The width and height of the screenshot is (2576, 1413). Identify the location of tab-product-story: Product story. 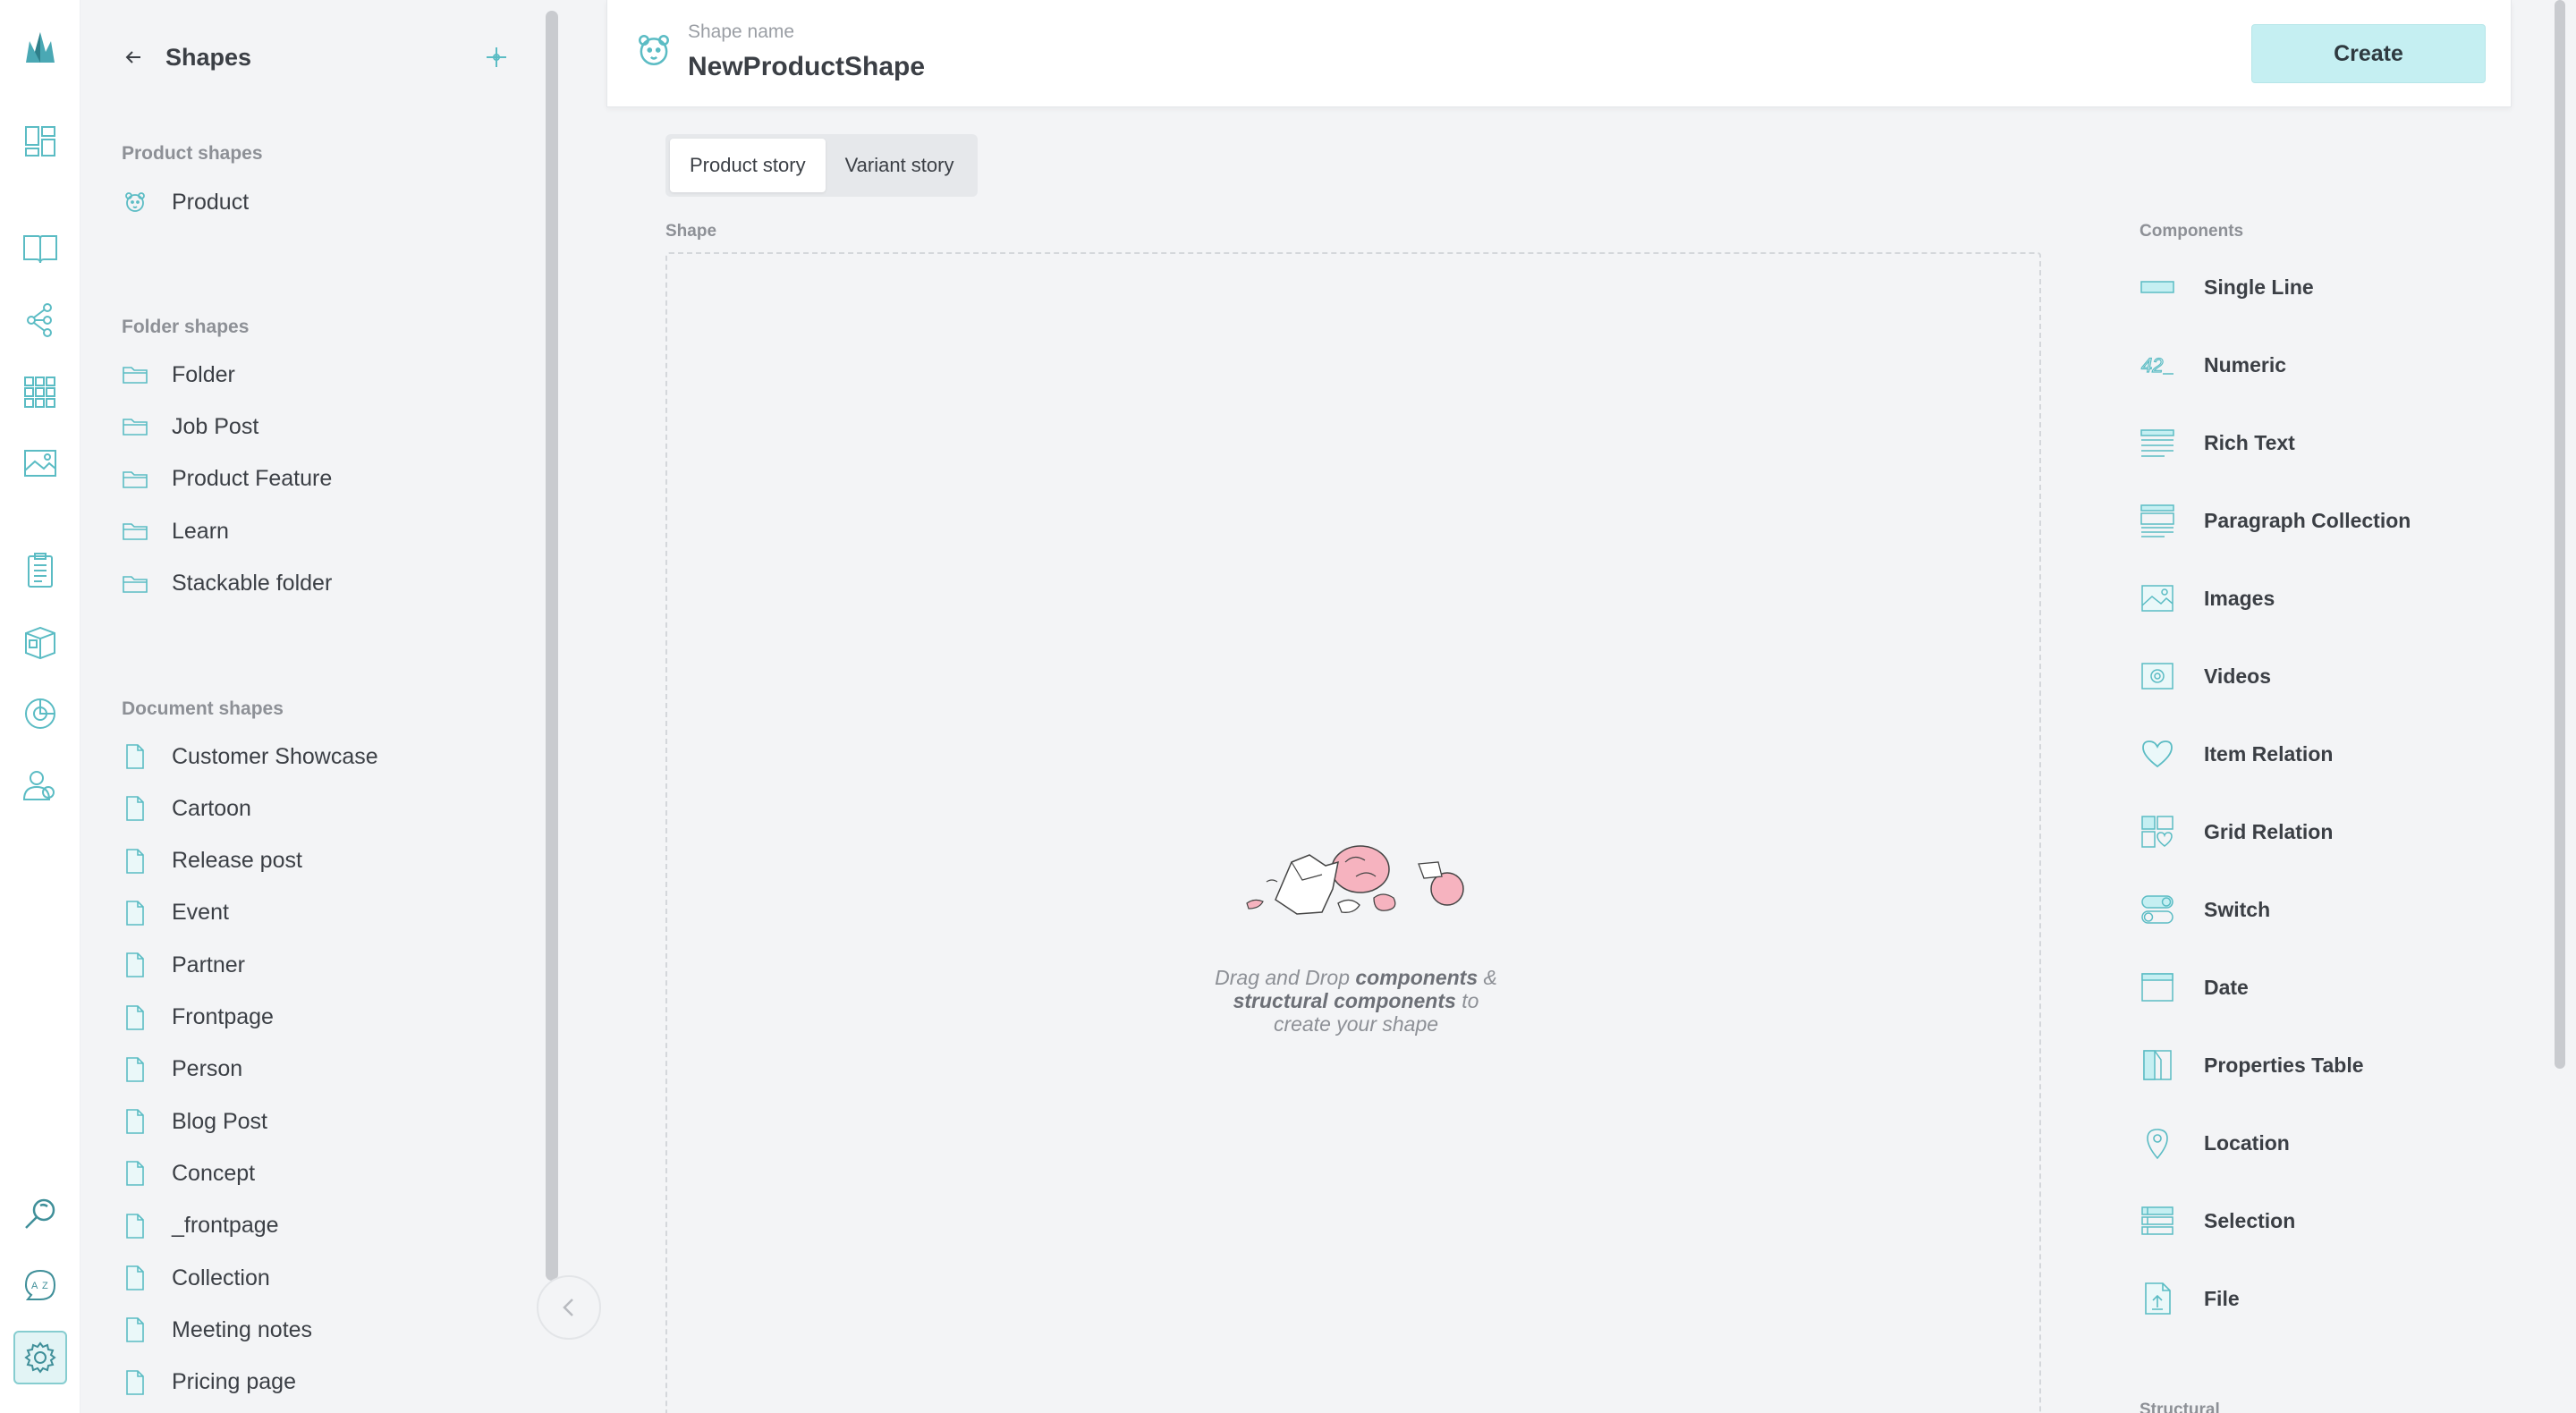
(748, 165).